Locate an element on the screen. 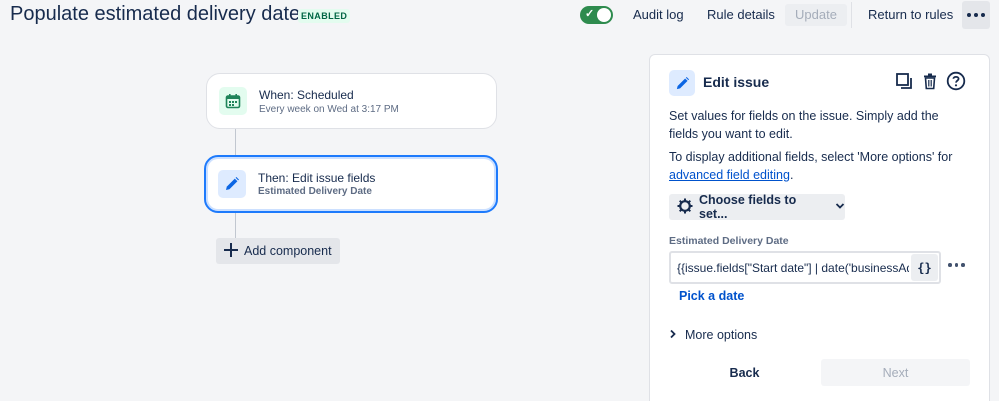 Image resolution: width=999 pixels, height=401 pixels. toggle-knob is located at coordinates (604, 15).